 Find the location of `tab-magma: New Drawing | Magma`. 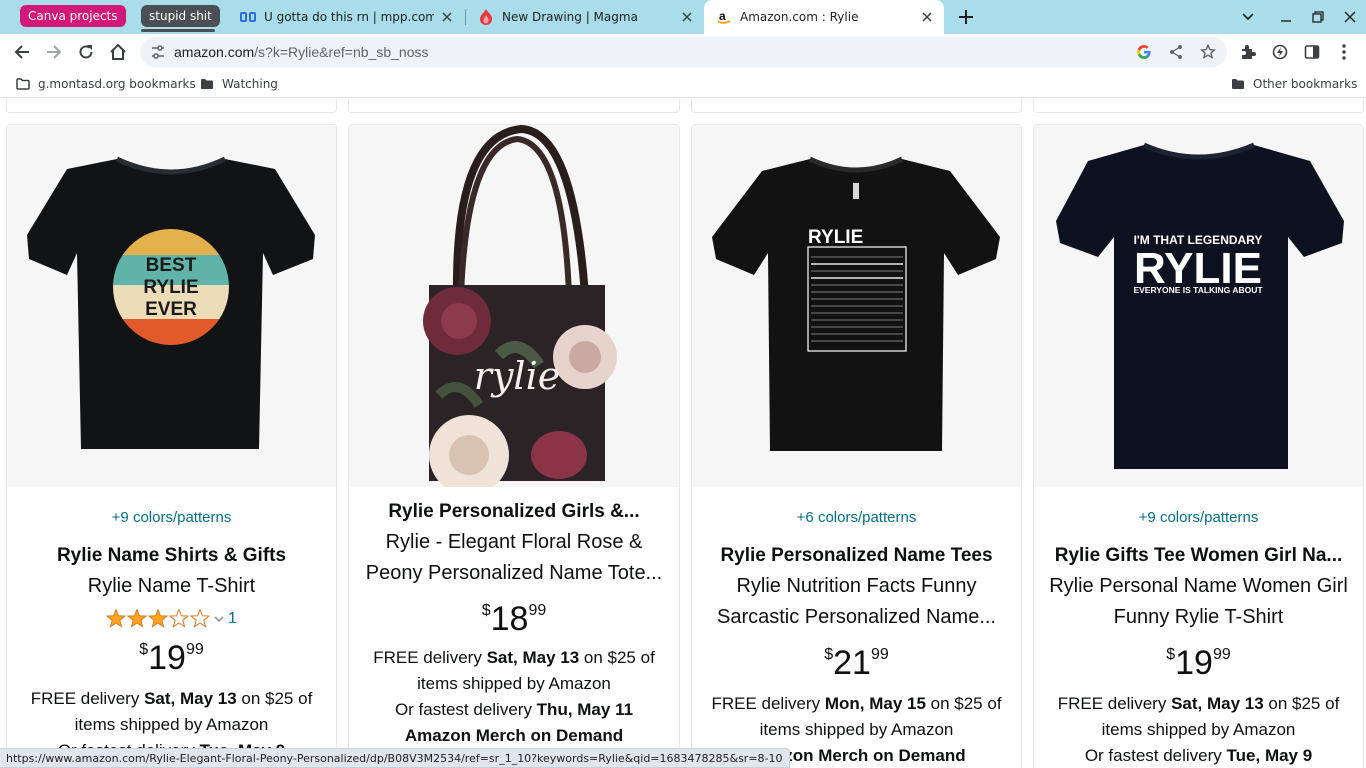

tab-magma: New Drawing | Magma is located at coordinates (585, 17).